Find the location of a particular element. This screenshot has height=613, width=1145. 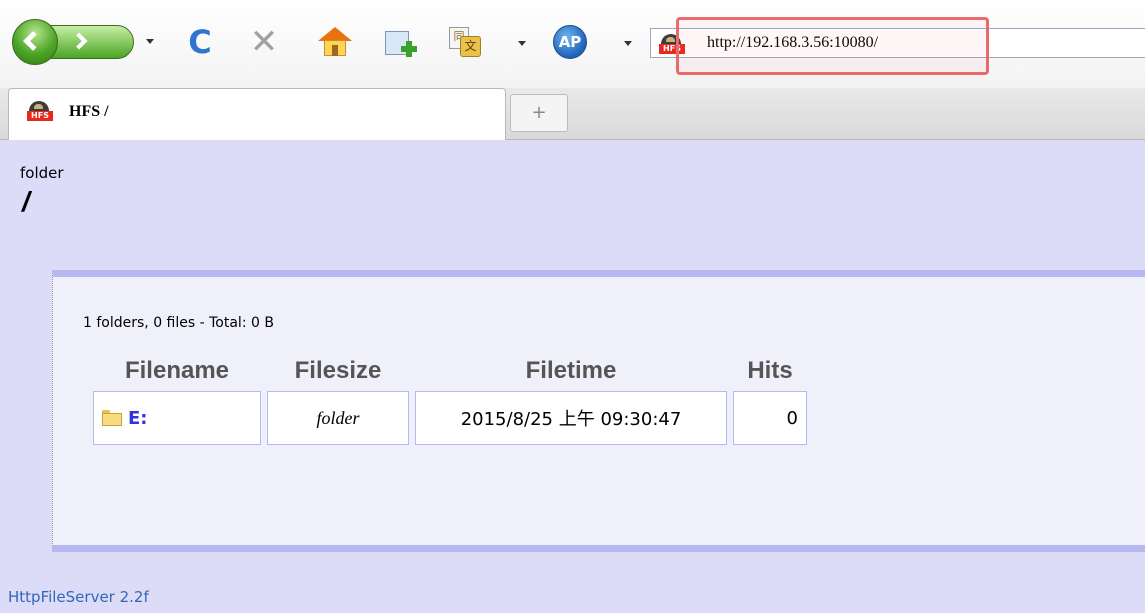

hfs-favicon-icon: HFS is located at coordinates (40, 111).